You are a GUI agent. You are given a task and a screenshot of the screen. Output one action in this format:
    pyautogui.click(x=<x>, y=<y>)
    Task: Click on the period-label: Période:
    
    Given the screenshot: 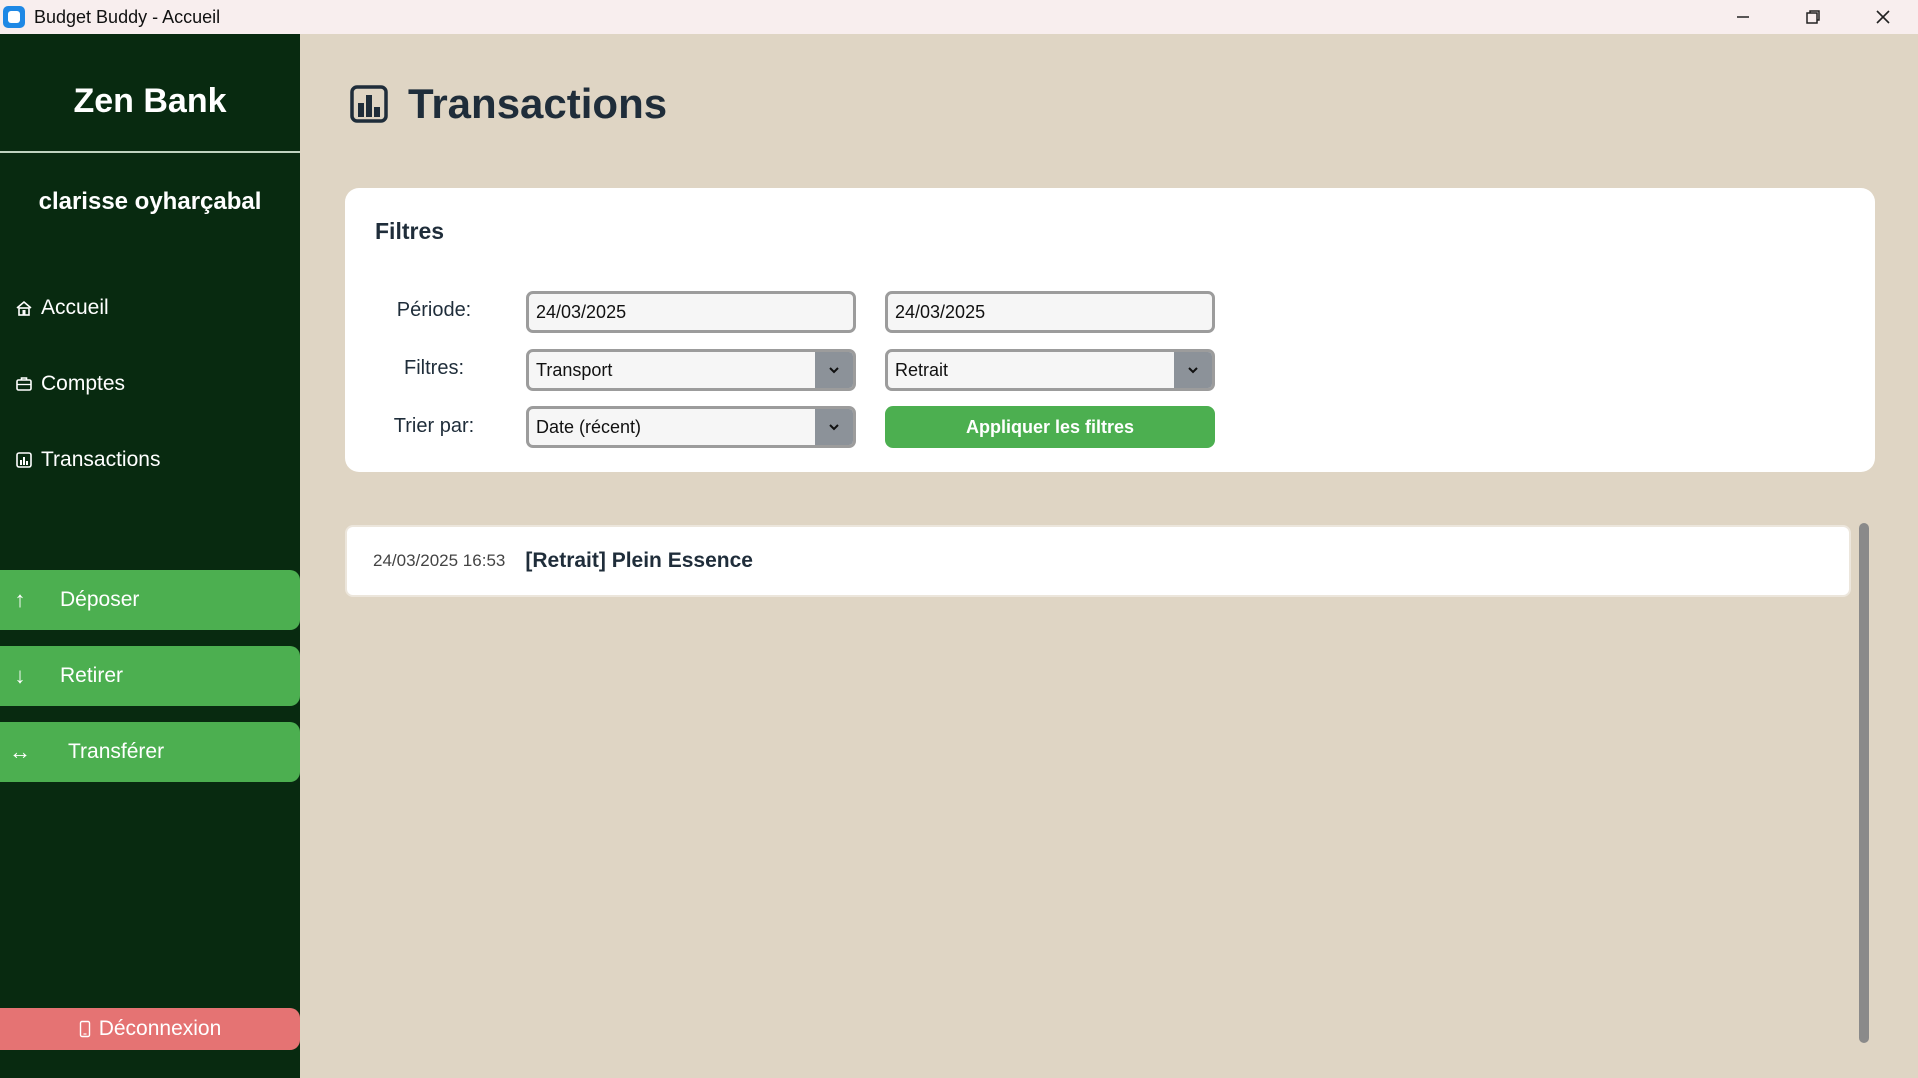 What is the action you would take?
    pyautogui.click(x=434, y=310)
    